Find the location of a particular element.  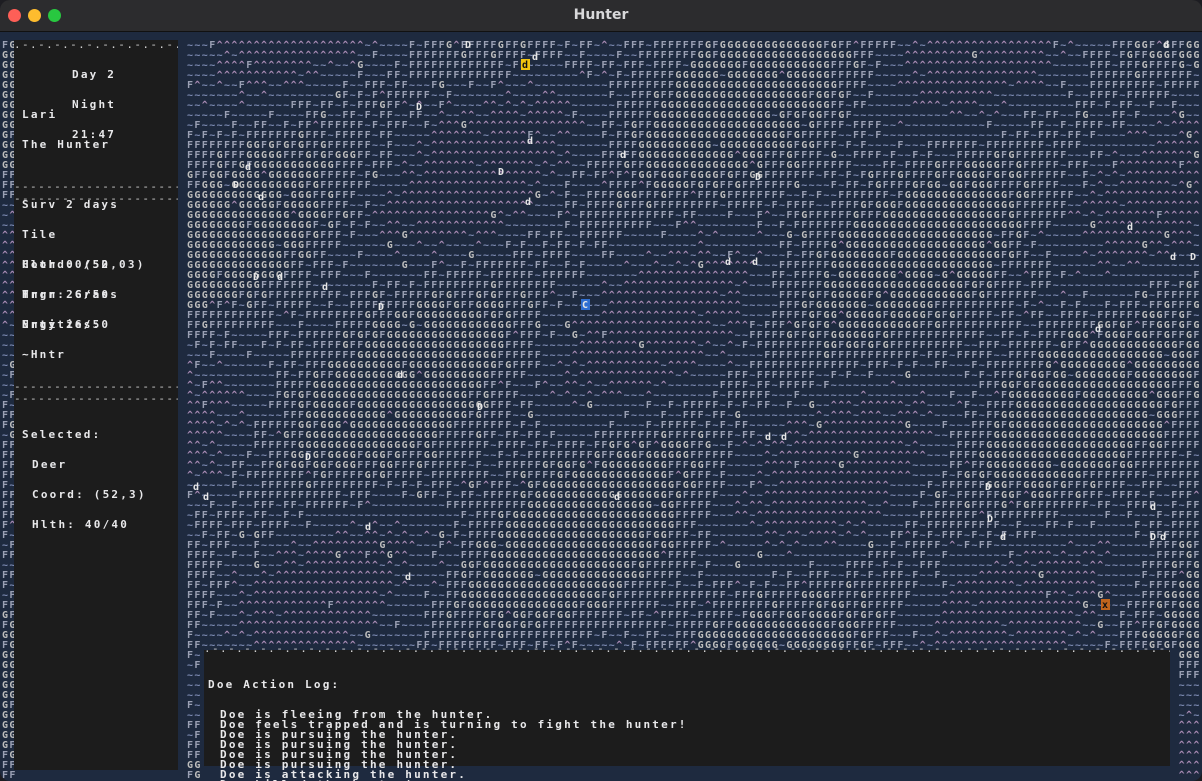

hunter-marker: x is located at coordinates (1105, 605).